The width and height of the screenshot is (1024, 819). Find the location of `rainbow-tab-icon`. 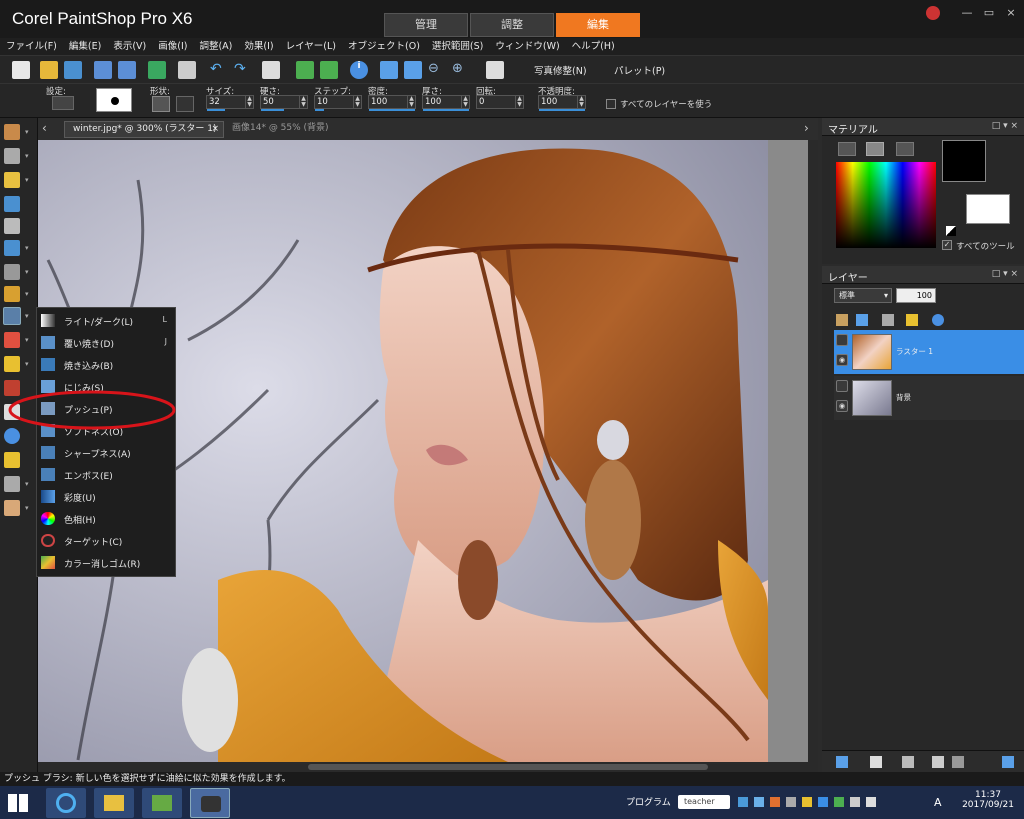

rainbow-tab-icon is located at coordinates (875, 149).